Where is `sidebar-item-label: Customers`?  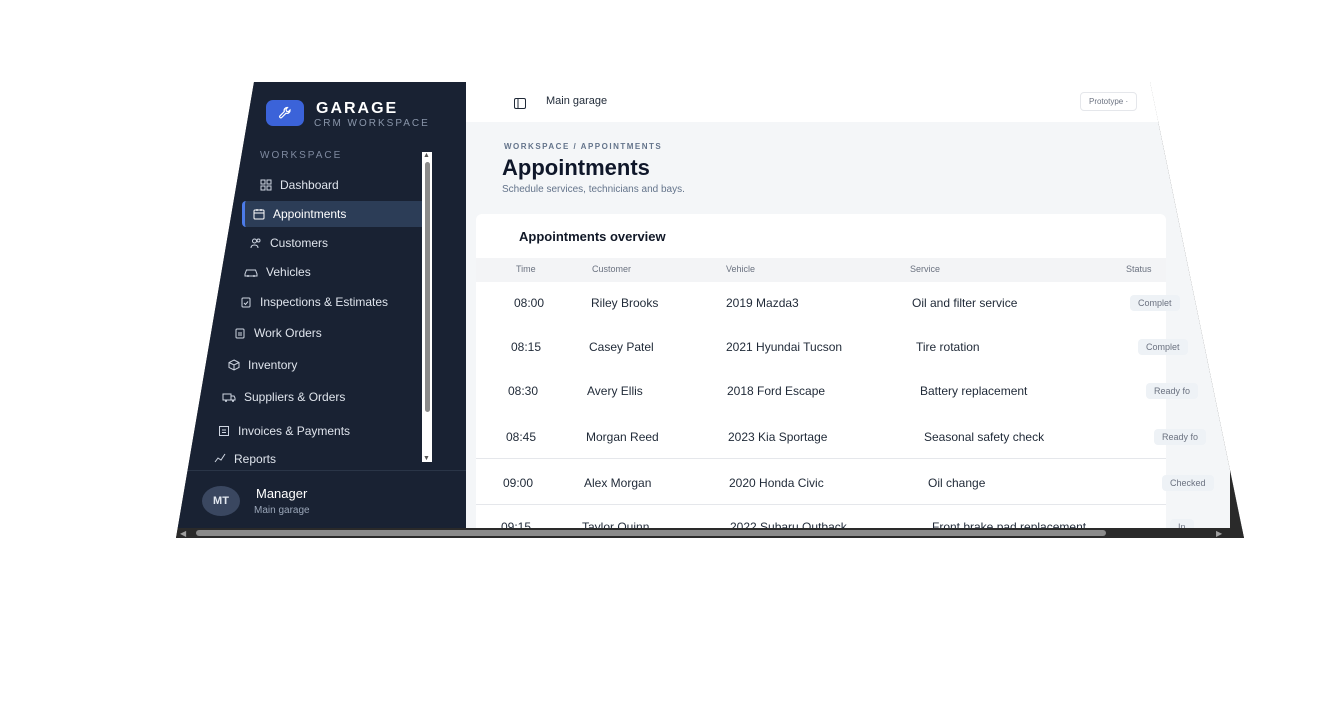 sidebar-item-label: Customers is located at coordinates (299, 243).